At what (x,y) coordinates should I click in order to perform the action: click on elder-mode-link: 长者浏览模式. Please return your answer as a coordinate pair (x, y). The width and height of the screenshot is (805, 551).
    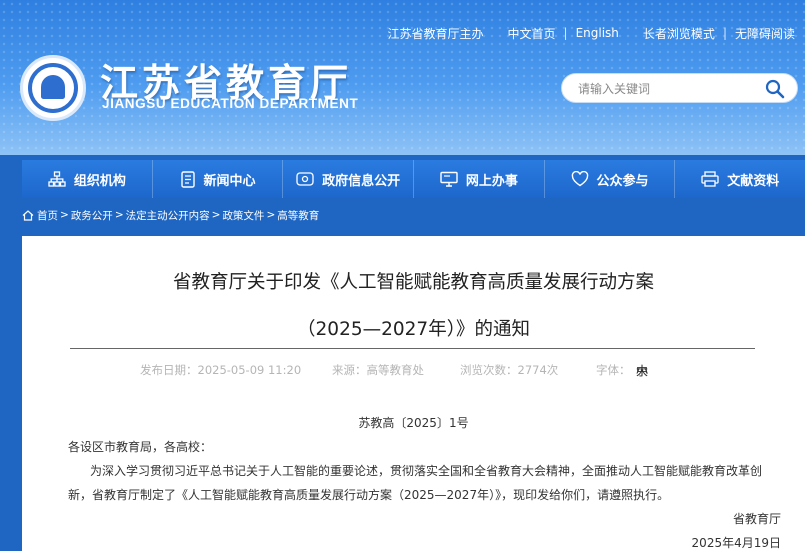
    Looking at the image, I should click on (679, 33).